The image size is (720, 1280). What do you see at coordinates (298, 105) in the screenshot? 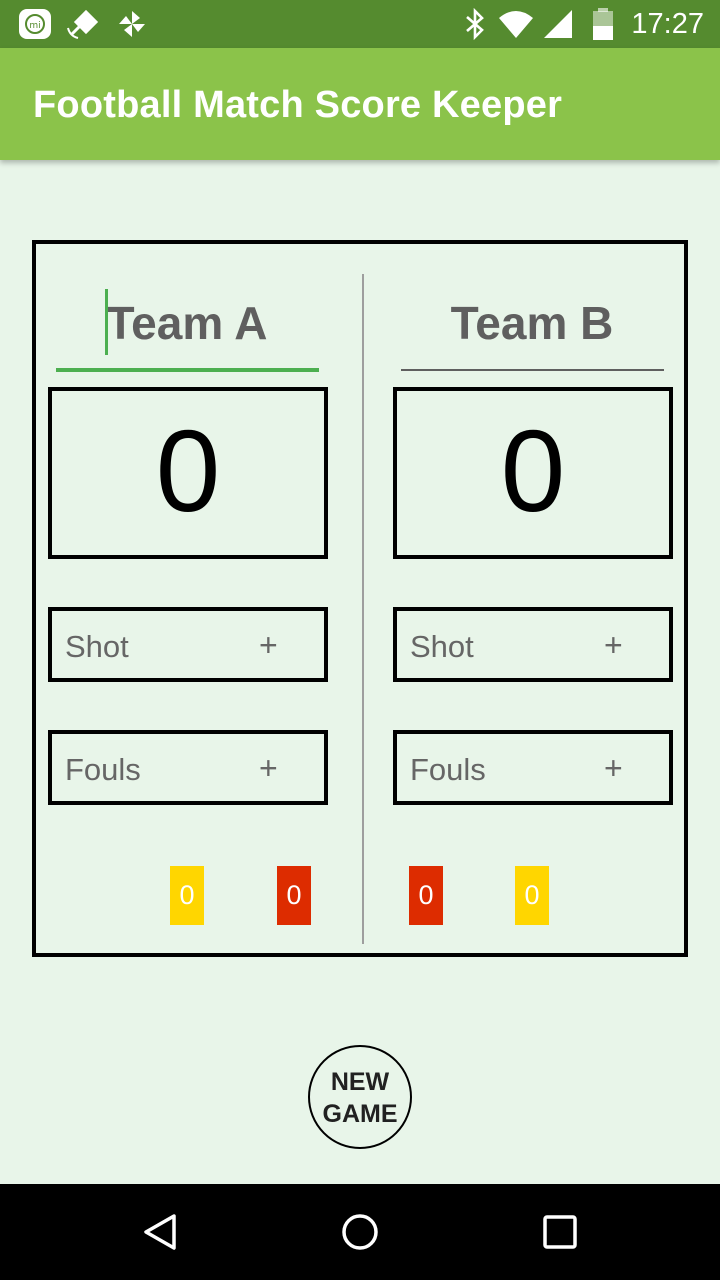
I see `app-title: Football Match Score Keeper` at bounding box center [298, 105].